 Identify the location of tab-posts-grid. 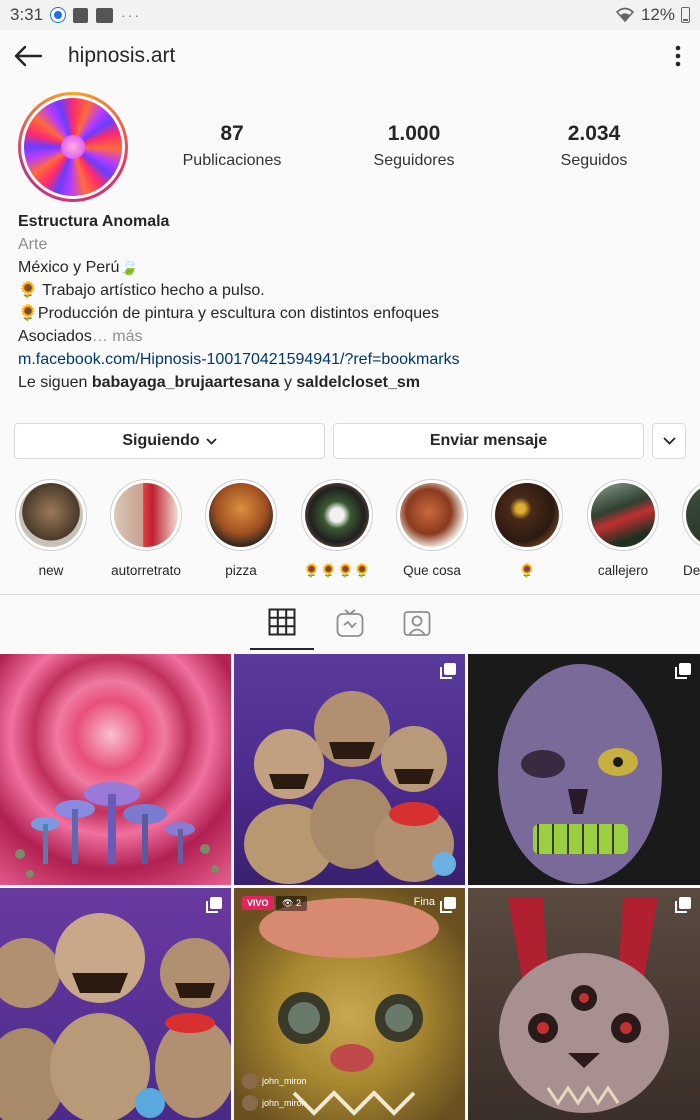
(282, 623).